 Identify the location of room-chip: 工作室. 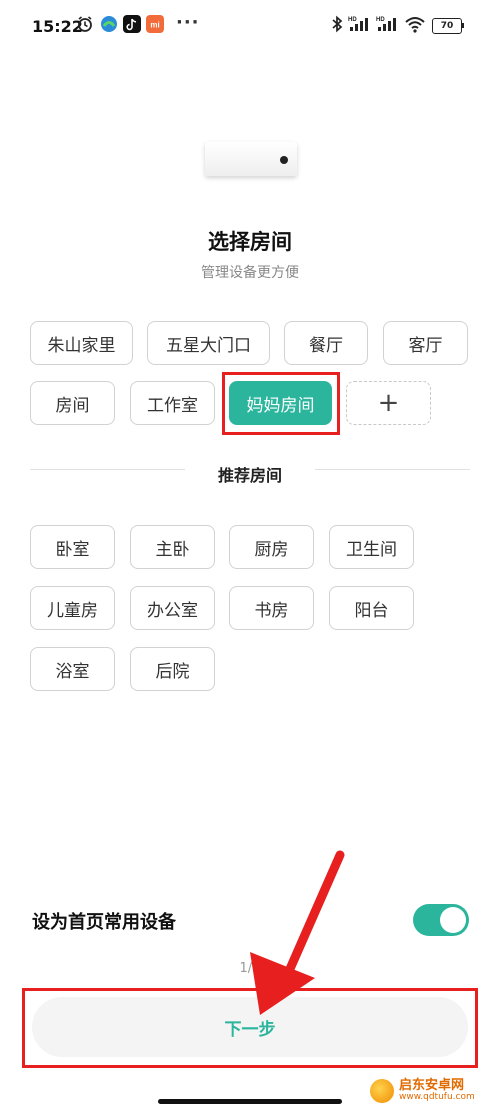
(172, 403).